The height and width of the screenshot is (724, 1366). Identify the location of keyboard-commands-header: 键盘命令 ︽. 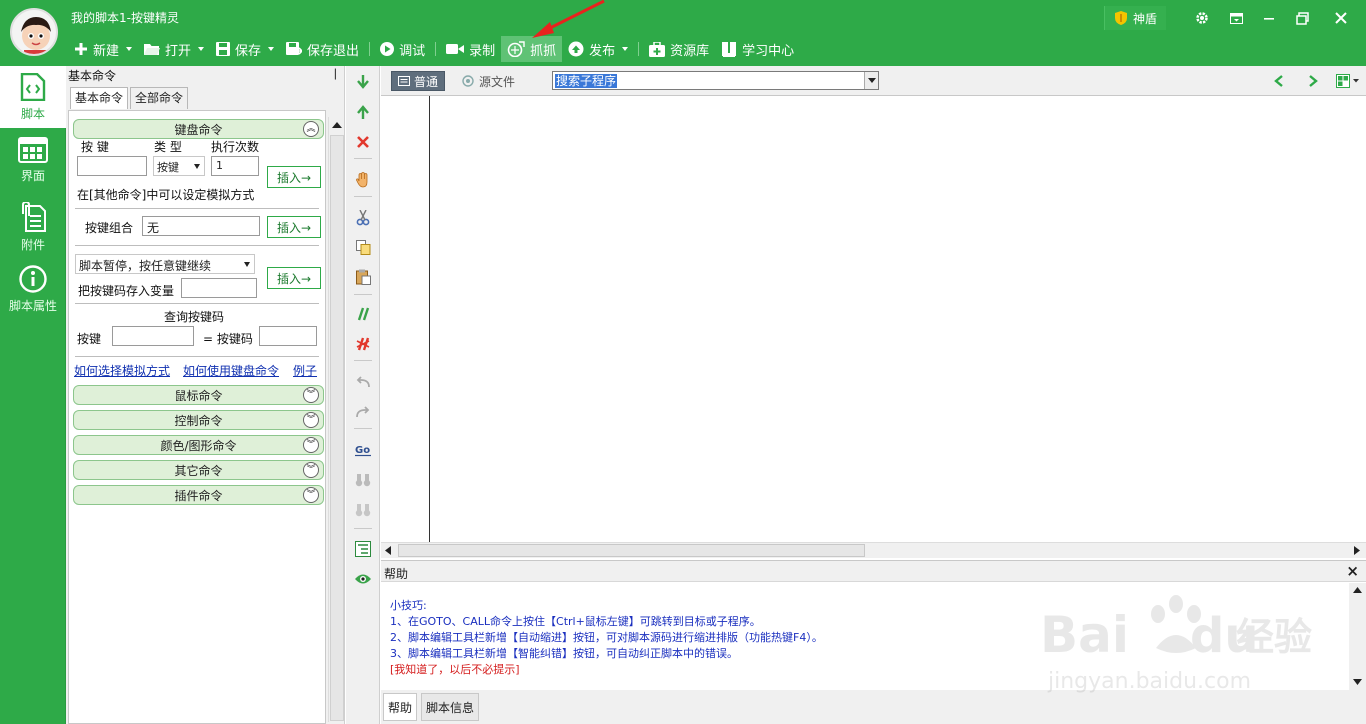
(198, 129).